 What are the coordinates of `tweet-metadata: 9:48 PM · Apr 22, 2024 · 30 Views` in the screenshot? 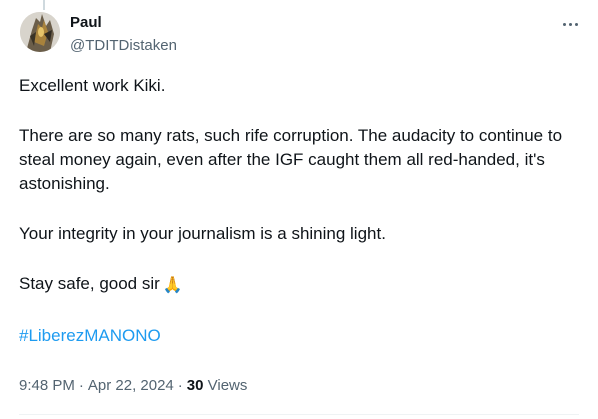 It's located at (133, 386).